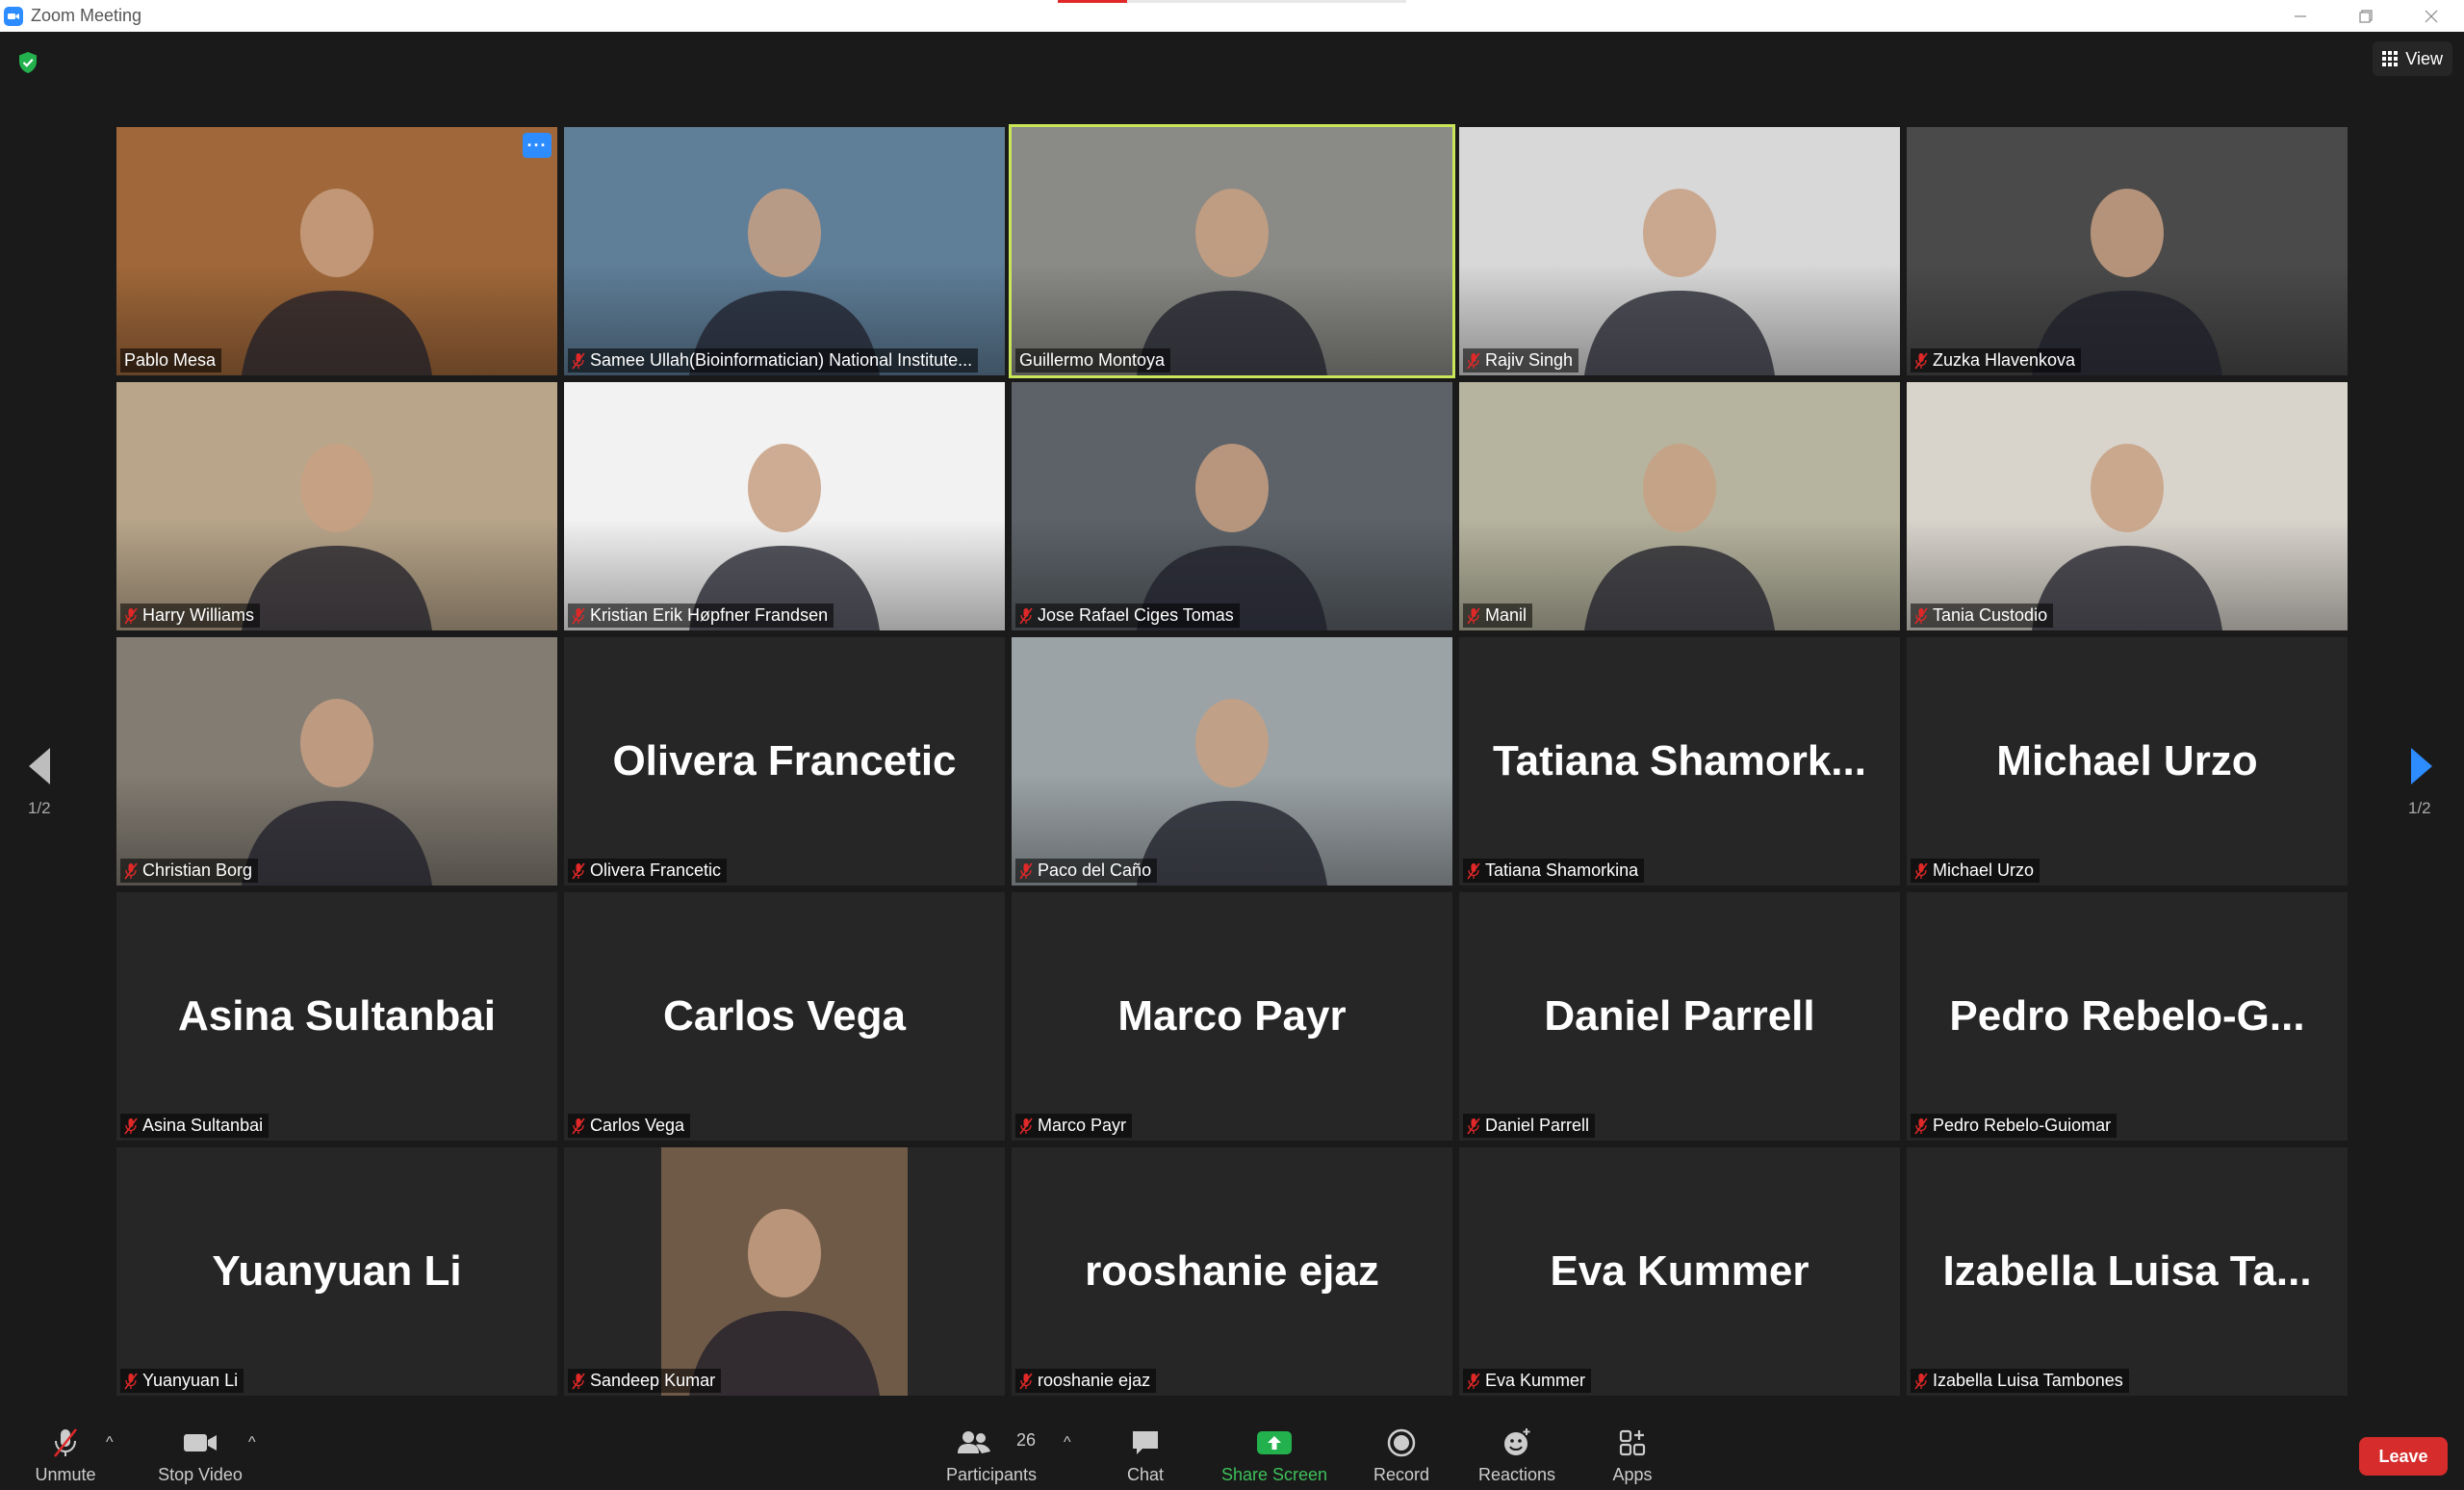 The width and height of the screenshot is (2464, 1490). Describe the element at coordinates (13, 16) in the screenshot. I see `zoom-app-icon` at that location.